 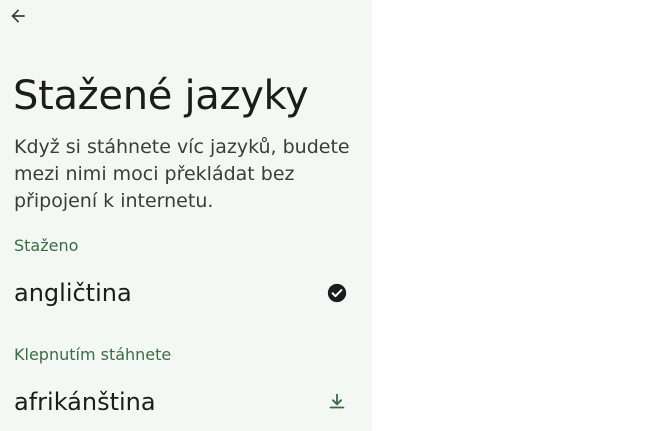 I want to click on section-header-downloaded: Staženo, so click(x=46, y=245).